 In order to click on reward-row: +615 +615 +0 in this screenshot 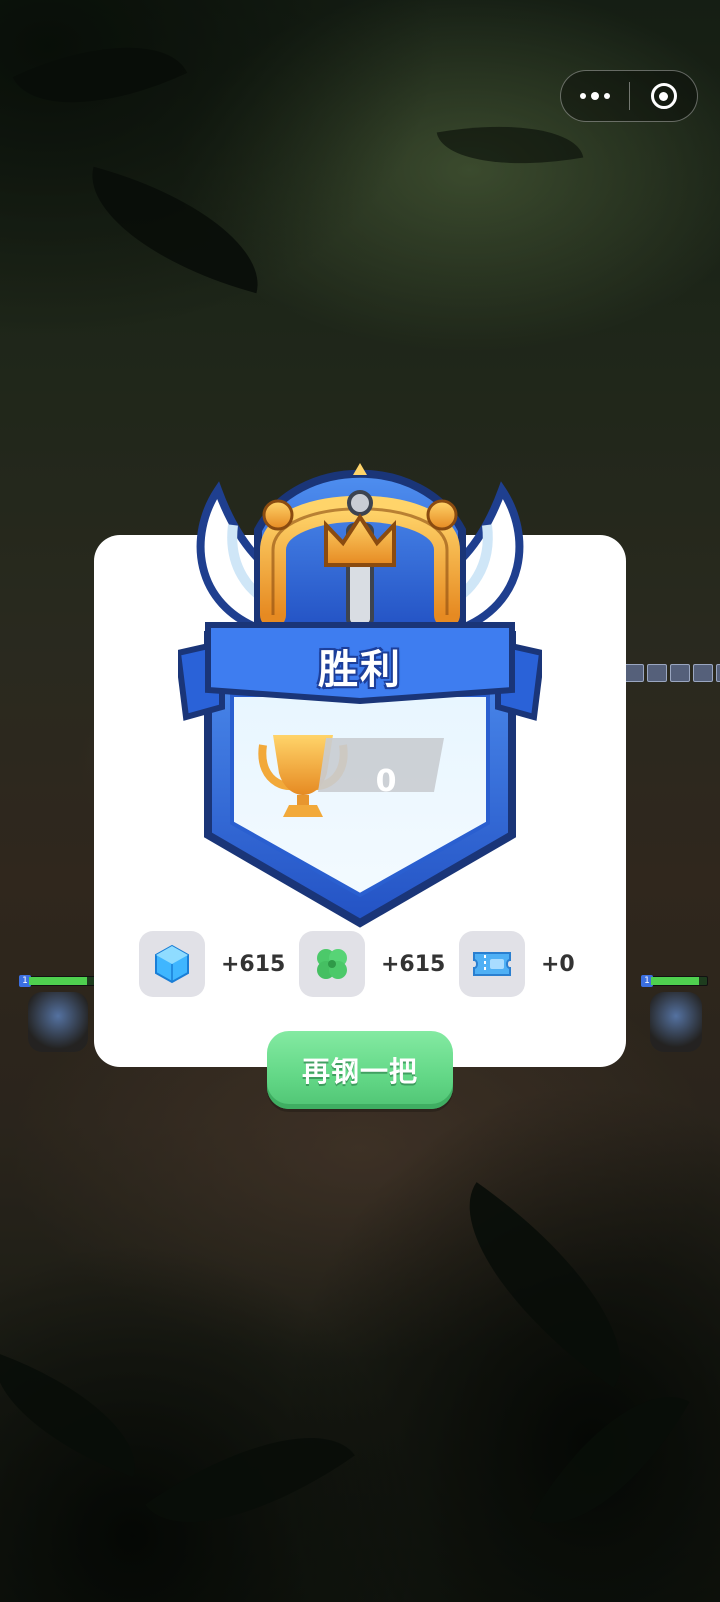, I will do `click(379, 964)`.